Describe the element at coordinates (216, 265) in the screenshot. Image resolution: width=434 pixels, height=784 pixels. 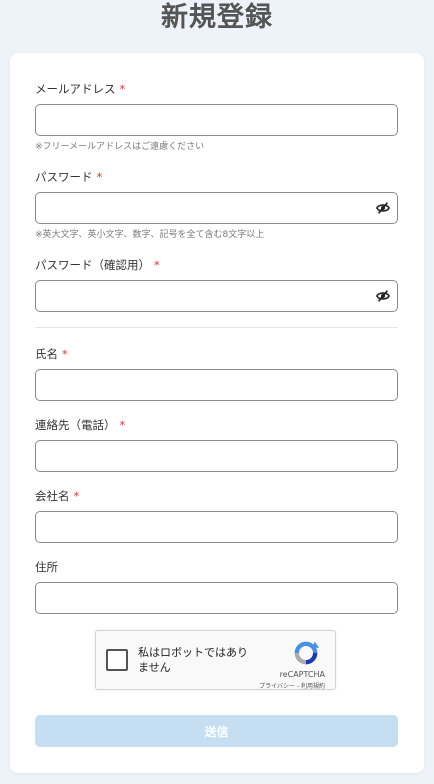
I see `password-confirm-label: パスワード（確認用） *` at that location.